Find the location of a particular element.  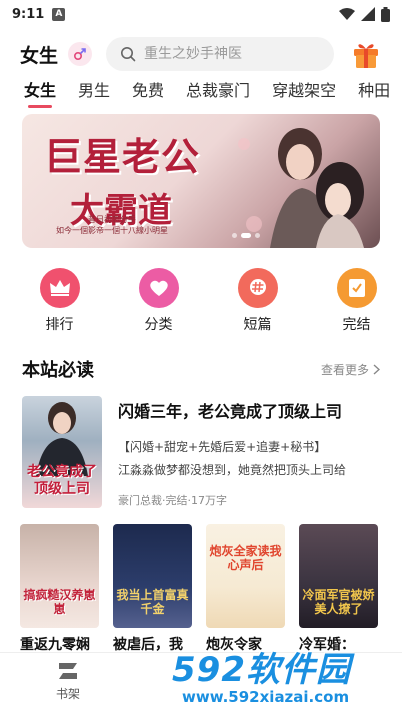

quick-link-label: 完结 is located at coordinates (356, 325).